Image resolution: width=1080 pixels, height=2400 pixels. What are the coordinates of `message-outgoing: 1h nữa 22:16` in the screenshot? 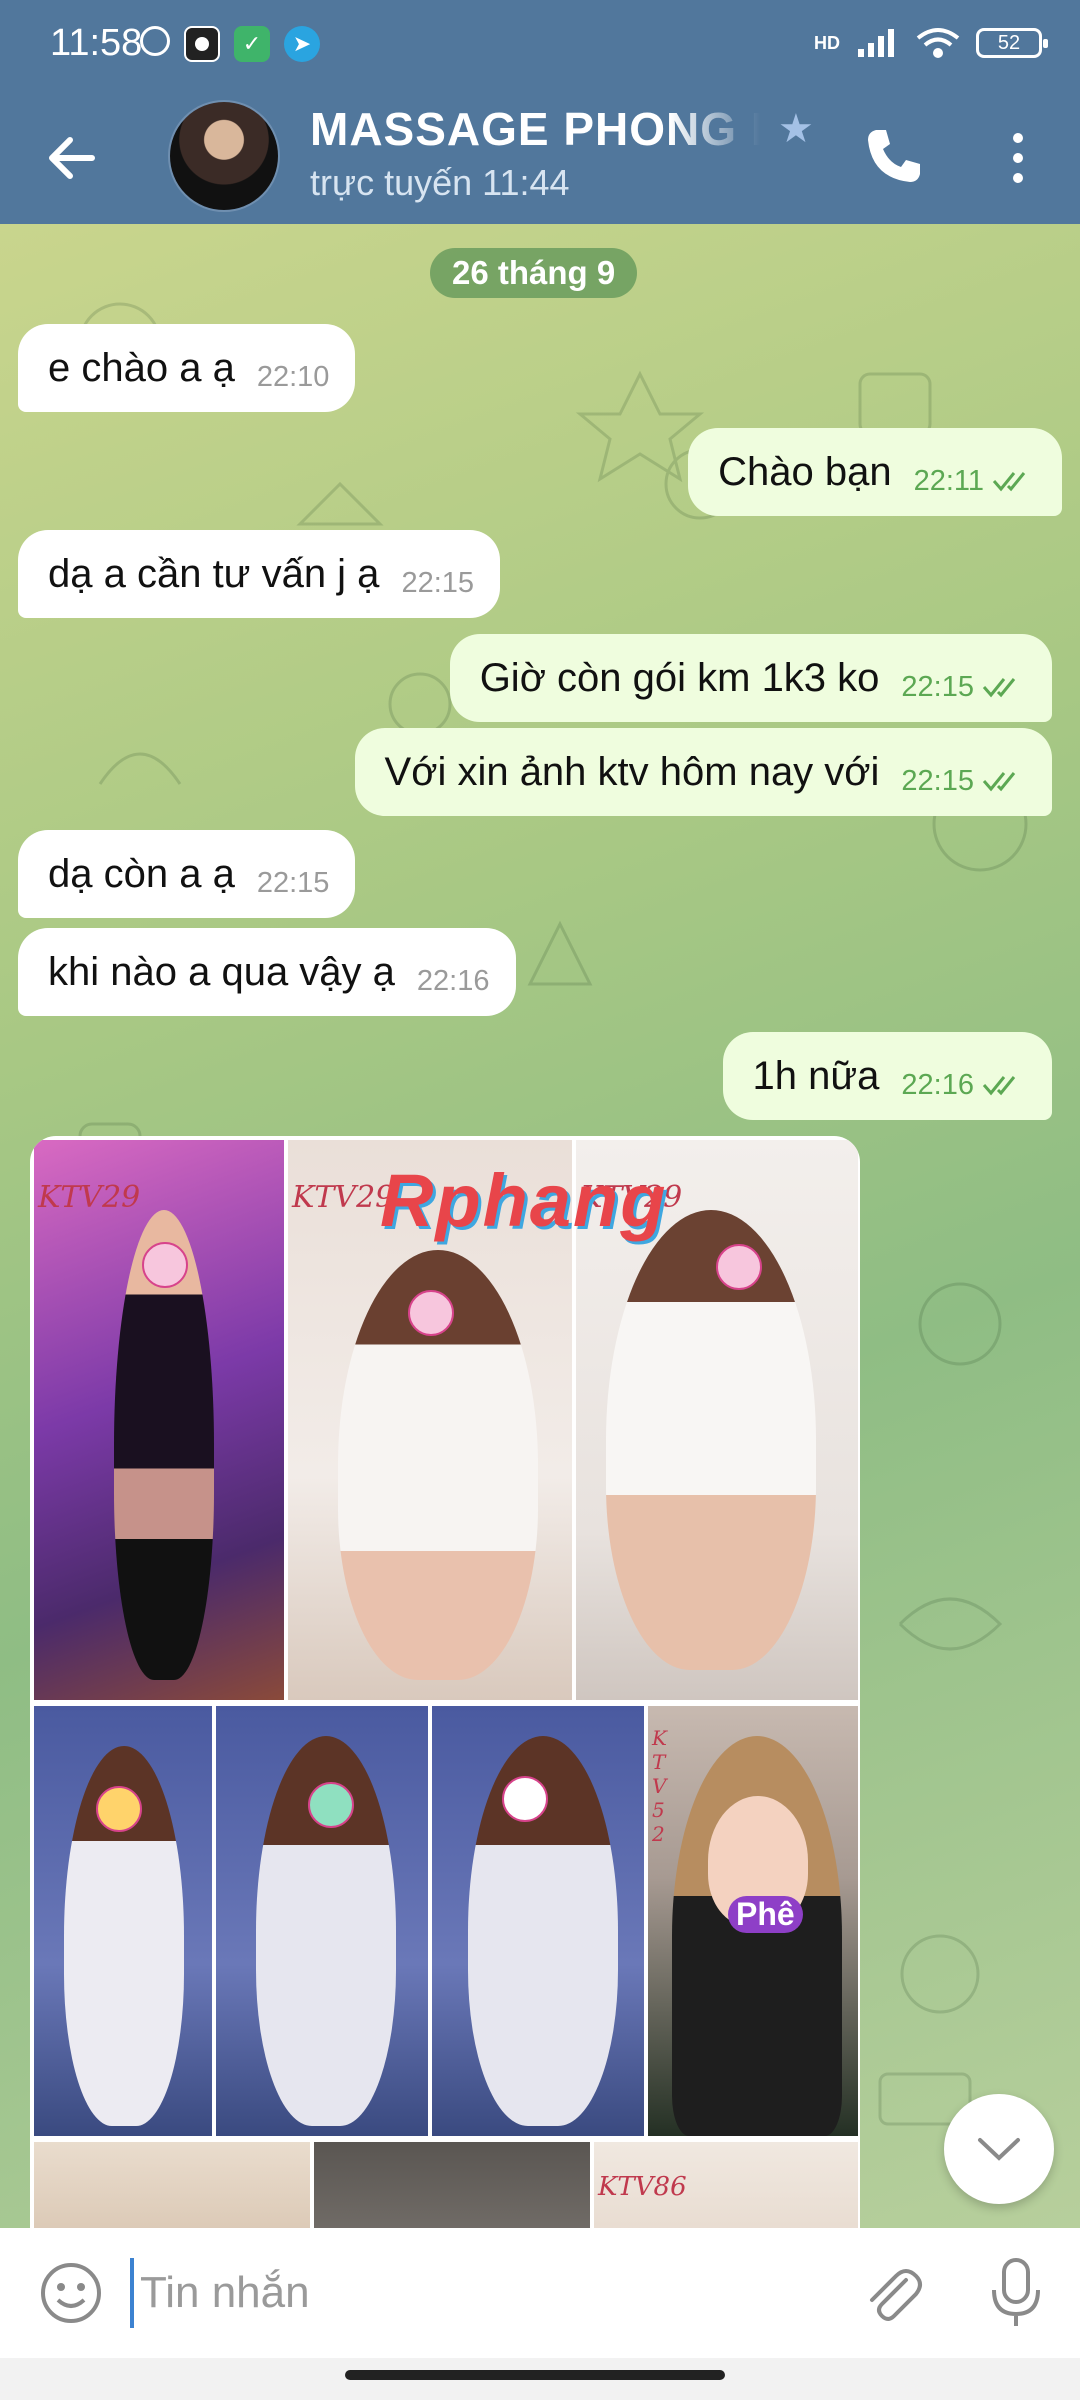 It's located at (887, 1076).